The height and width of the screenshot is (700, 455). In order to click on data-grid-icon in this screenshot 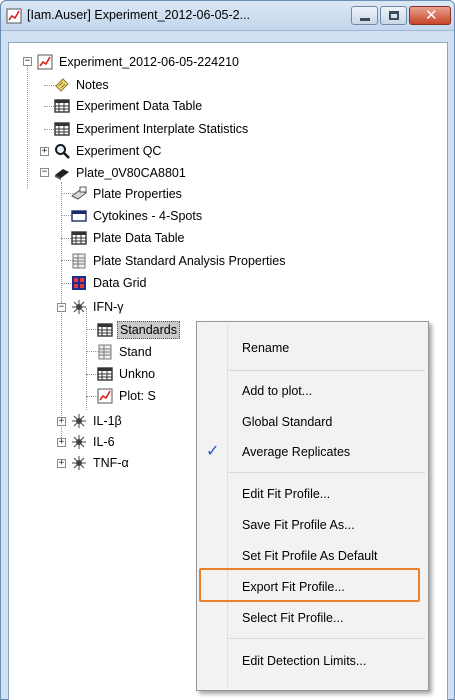, I will do `click(79, 283)`.